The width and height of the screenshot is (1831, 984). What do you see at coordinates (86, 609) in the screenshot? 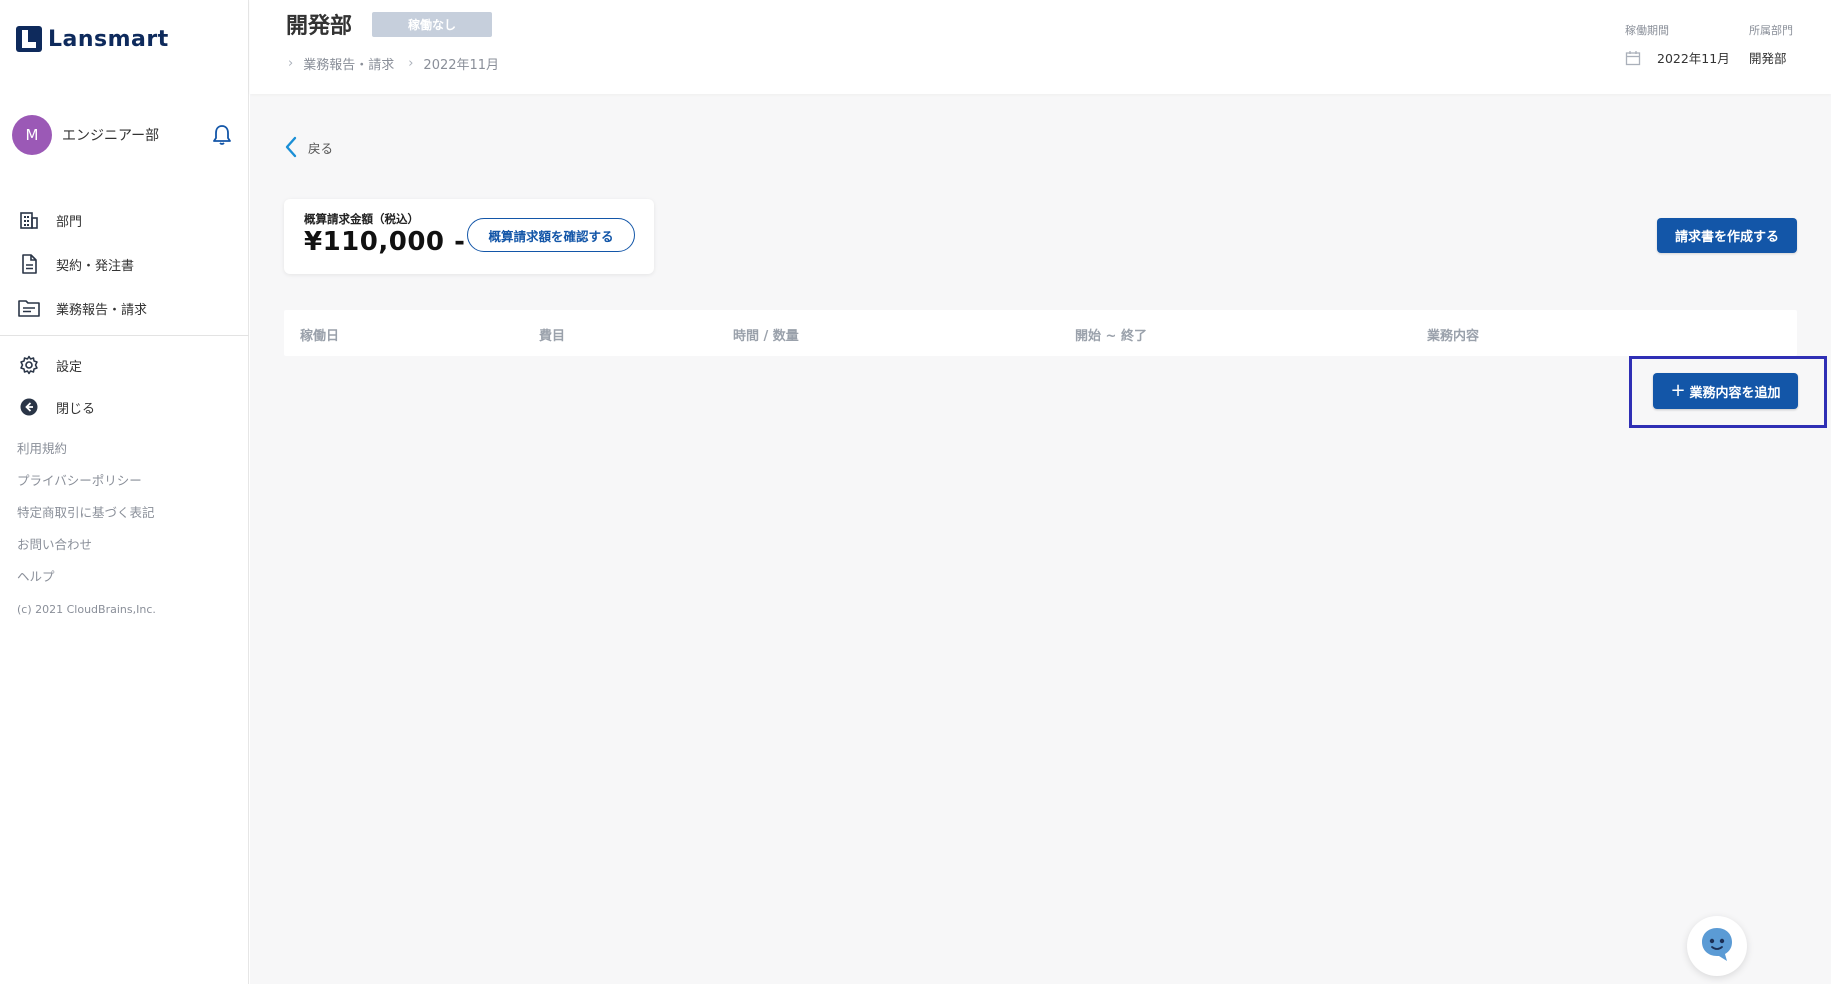
I see `copyright: (c) 2021 CloudBrains,Inc.` at bounding box center [86, 609].